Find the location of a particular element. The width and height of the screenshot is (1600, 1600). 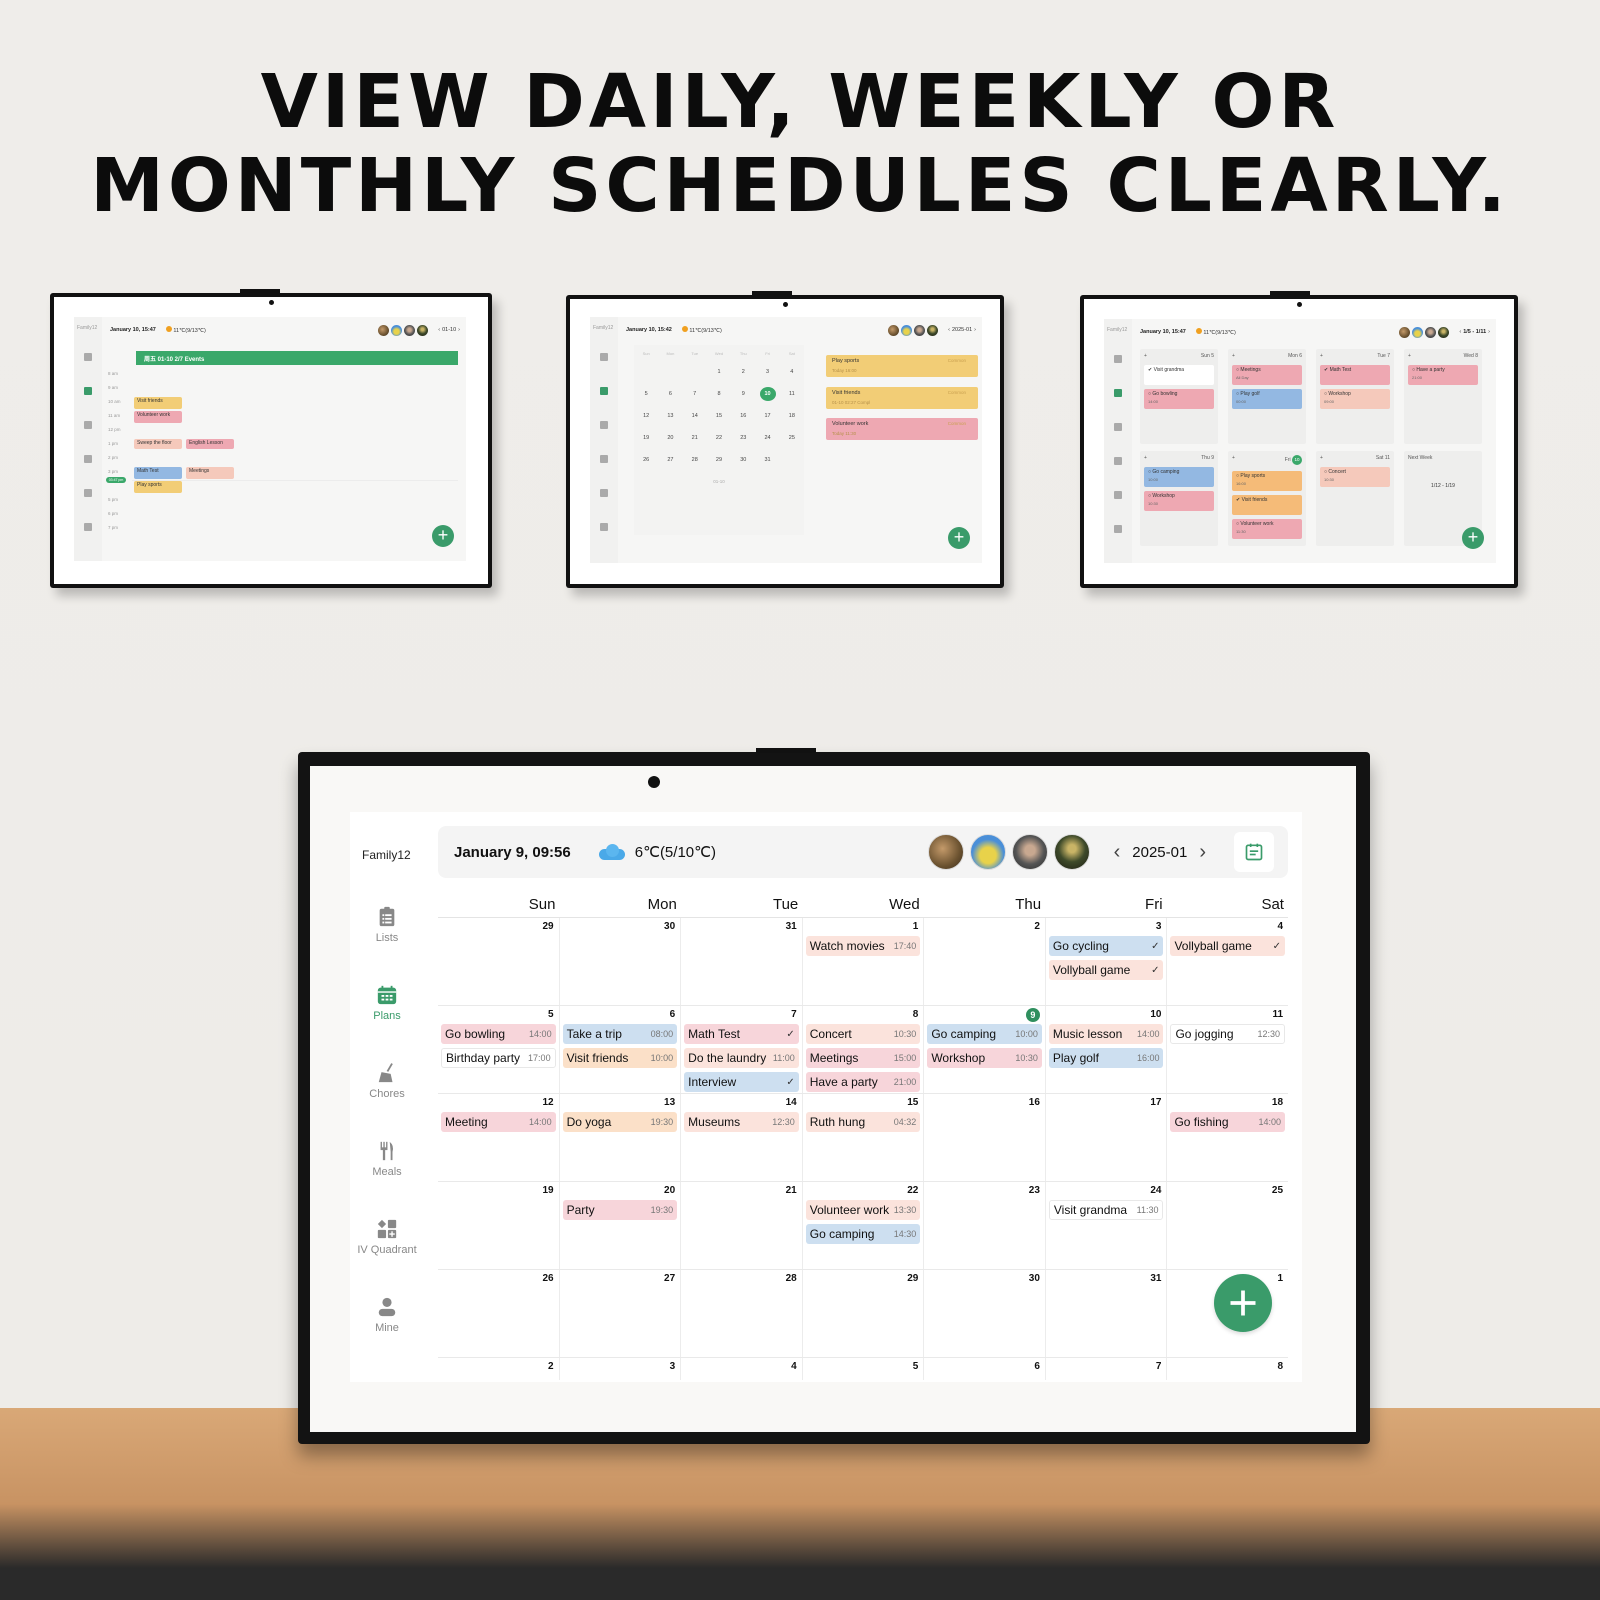

clipboard-list-icon is located at coordinates (88, 357).